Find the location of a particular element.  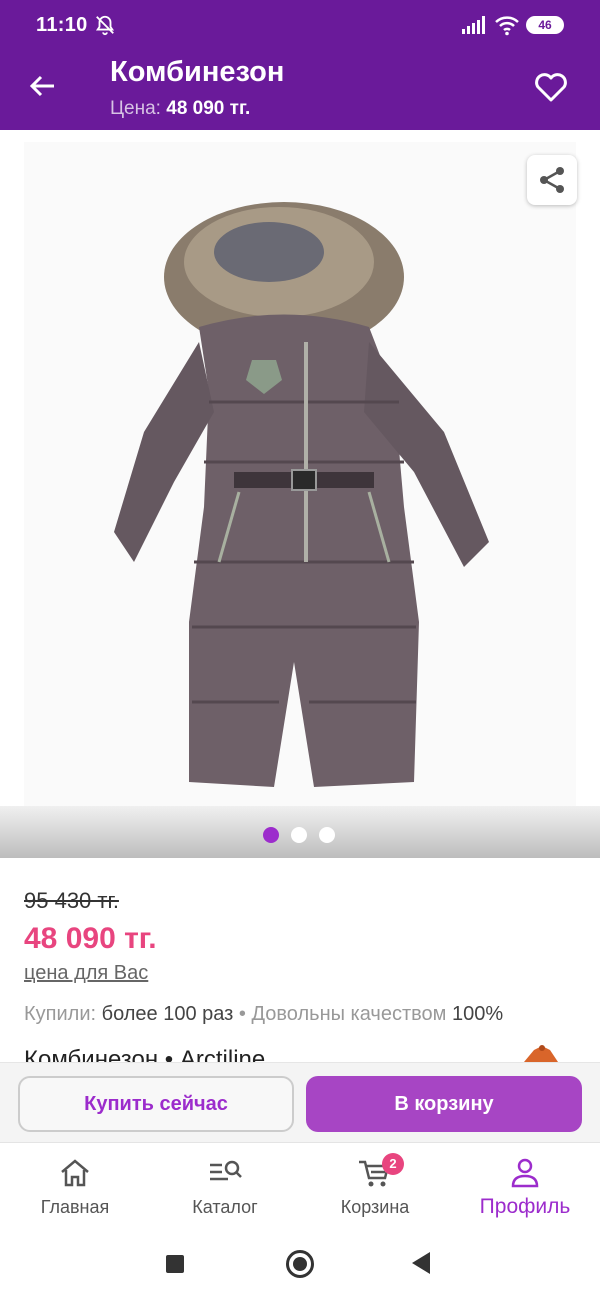

home-icon is located at coordinates (75, 1173).